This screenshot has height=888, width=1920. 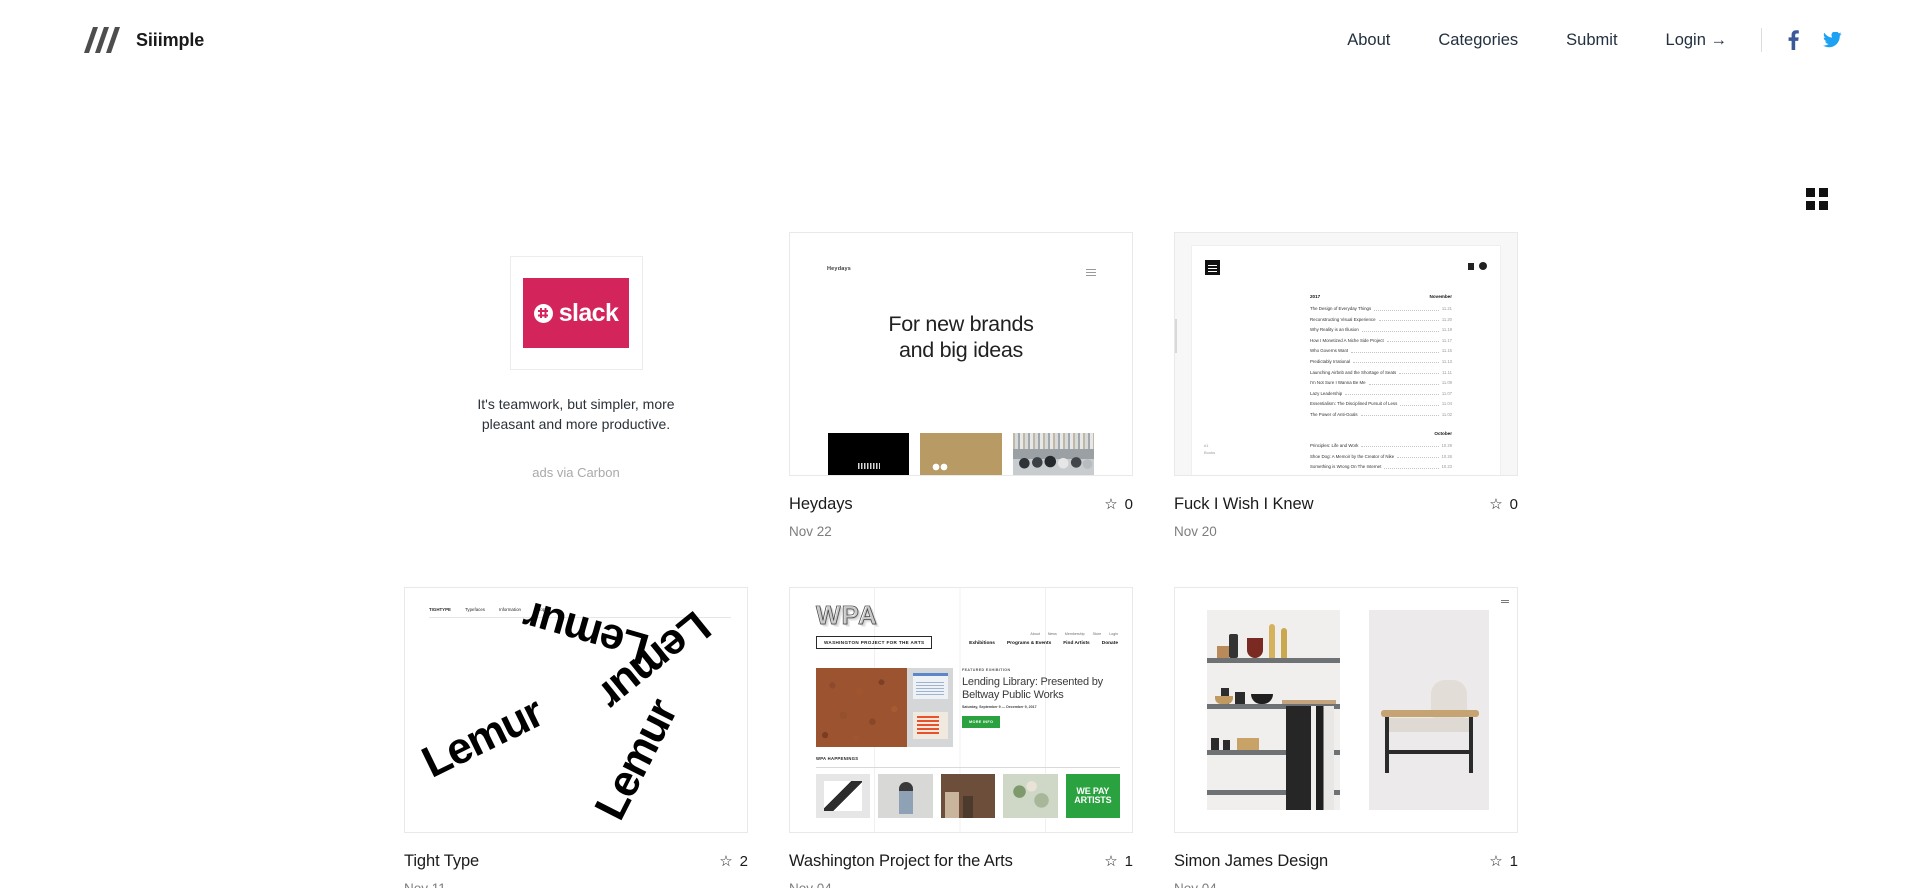 I want to click on card-thumbnail: Heydays For new brands and big ideas, so click(x=961, y=354).